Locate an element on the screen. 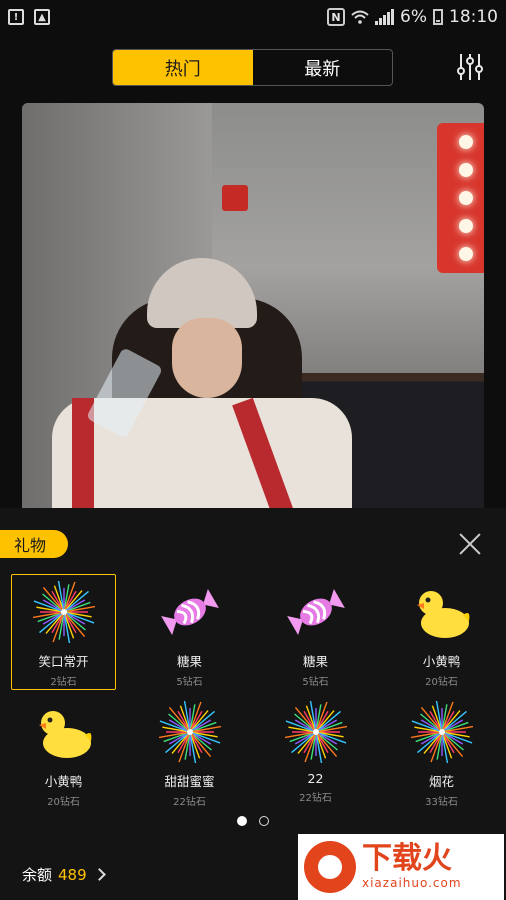  feed-tabs: 热门 最新 is located at coordinates (252, 67).